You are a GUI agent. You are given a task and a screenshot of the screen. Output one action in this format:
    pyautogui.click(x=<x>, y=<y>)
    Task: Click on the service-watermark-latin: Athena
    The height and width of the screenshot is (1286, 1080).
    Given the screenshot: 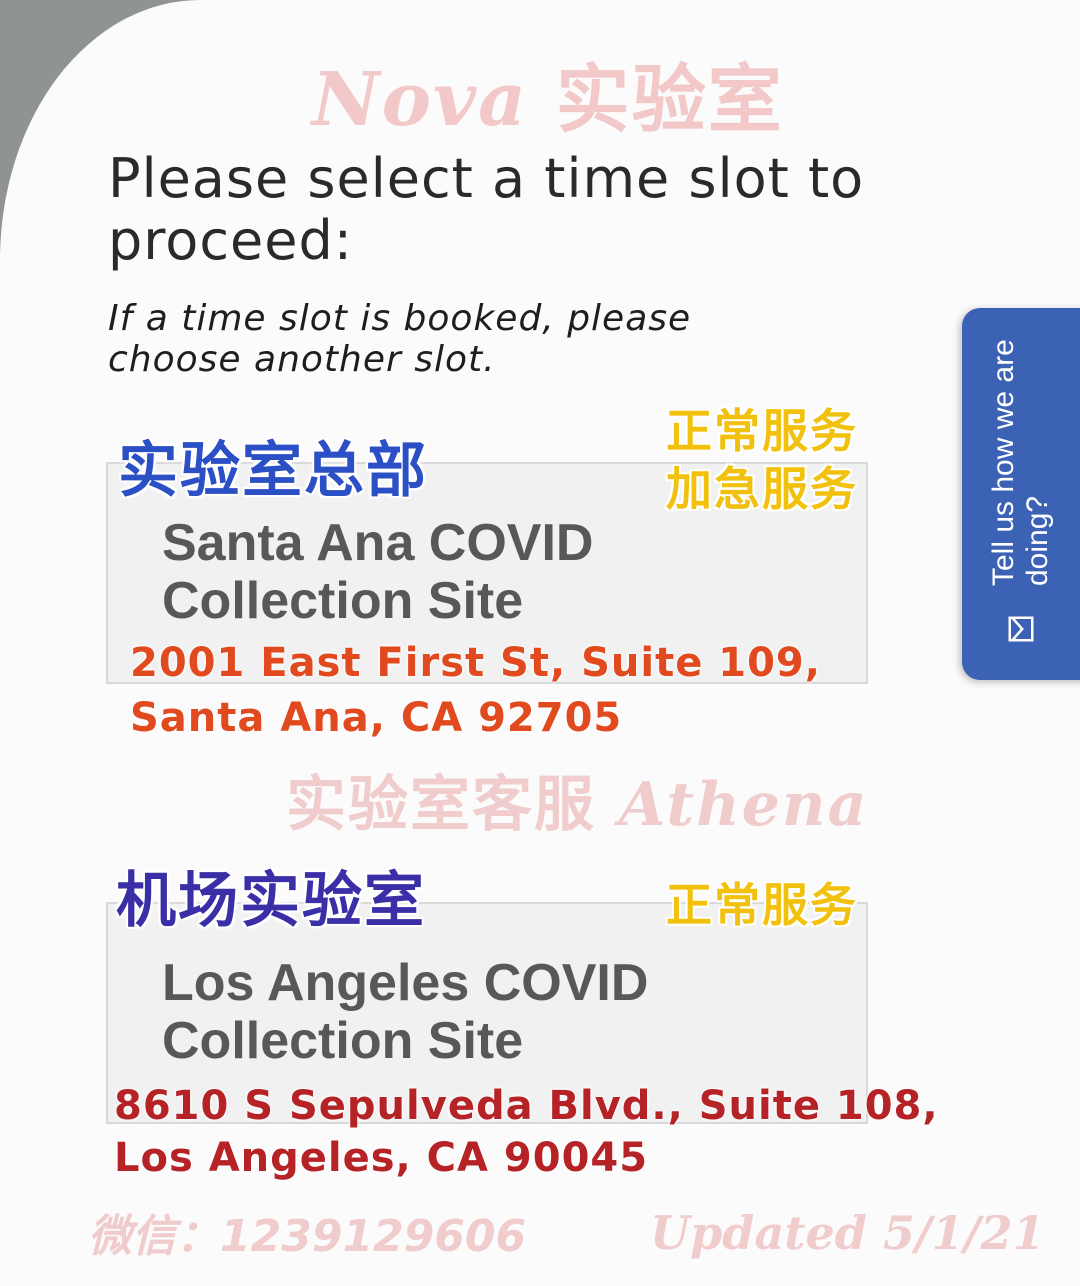 What is the action you would take?
    pyautogui.click(x=743, y=805)
    